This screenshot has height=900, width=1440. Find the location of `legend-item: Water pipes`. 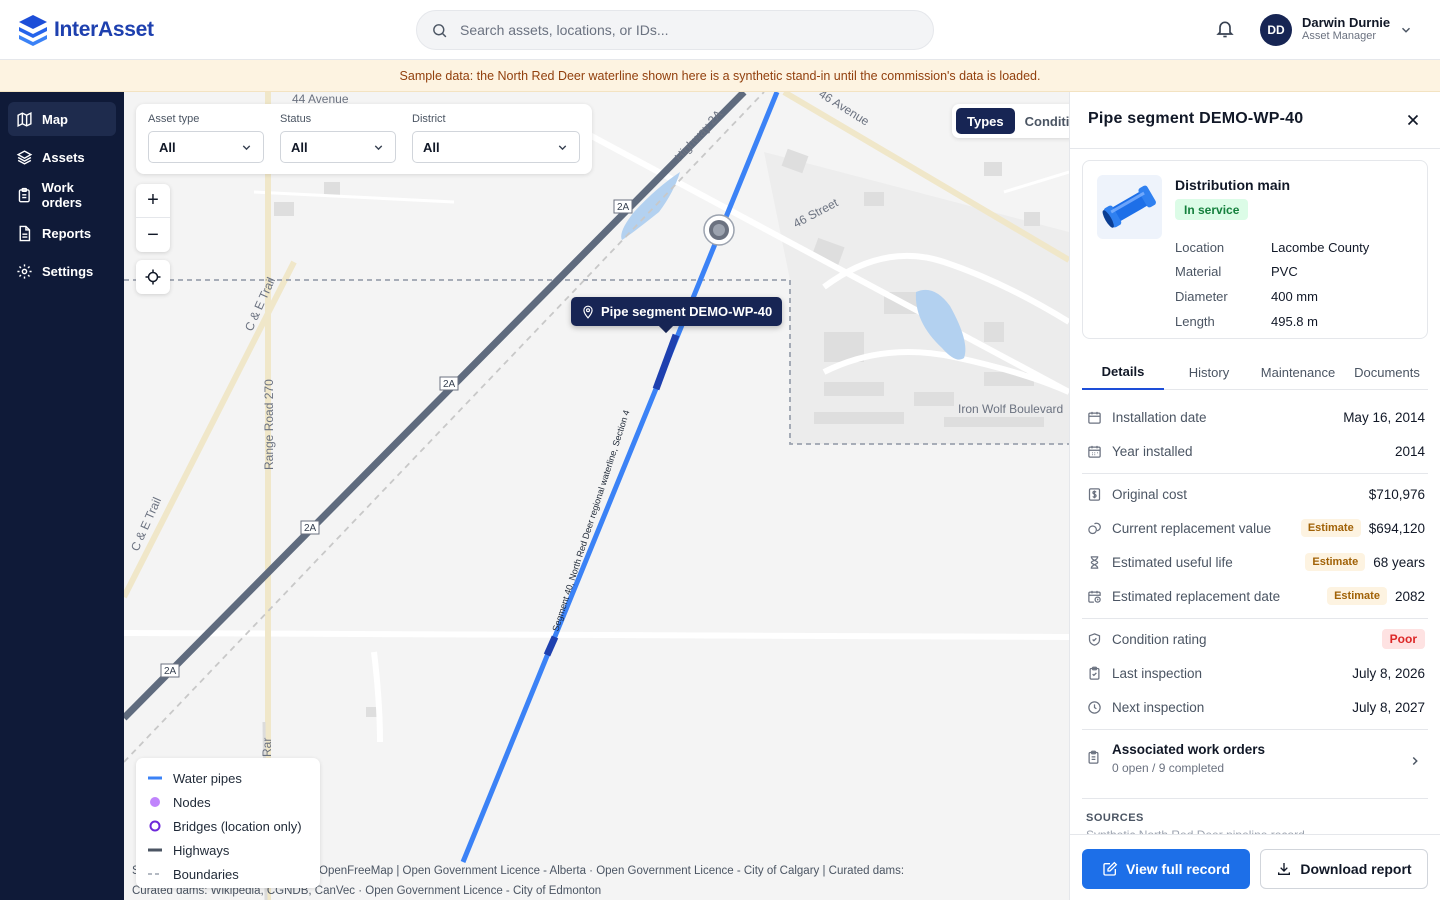

legend-item: Water pipes is located at coordinates (228, 778).